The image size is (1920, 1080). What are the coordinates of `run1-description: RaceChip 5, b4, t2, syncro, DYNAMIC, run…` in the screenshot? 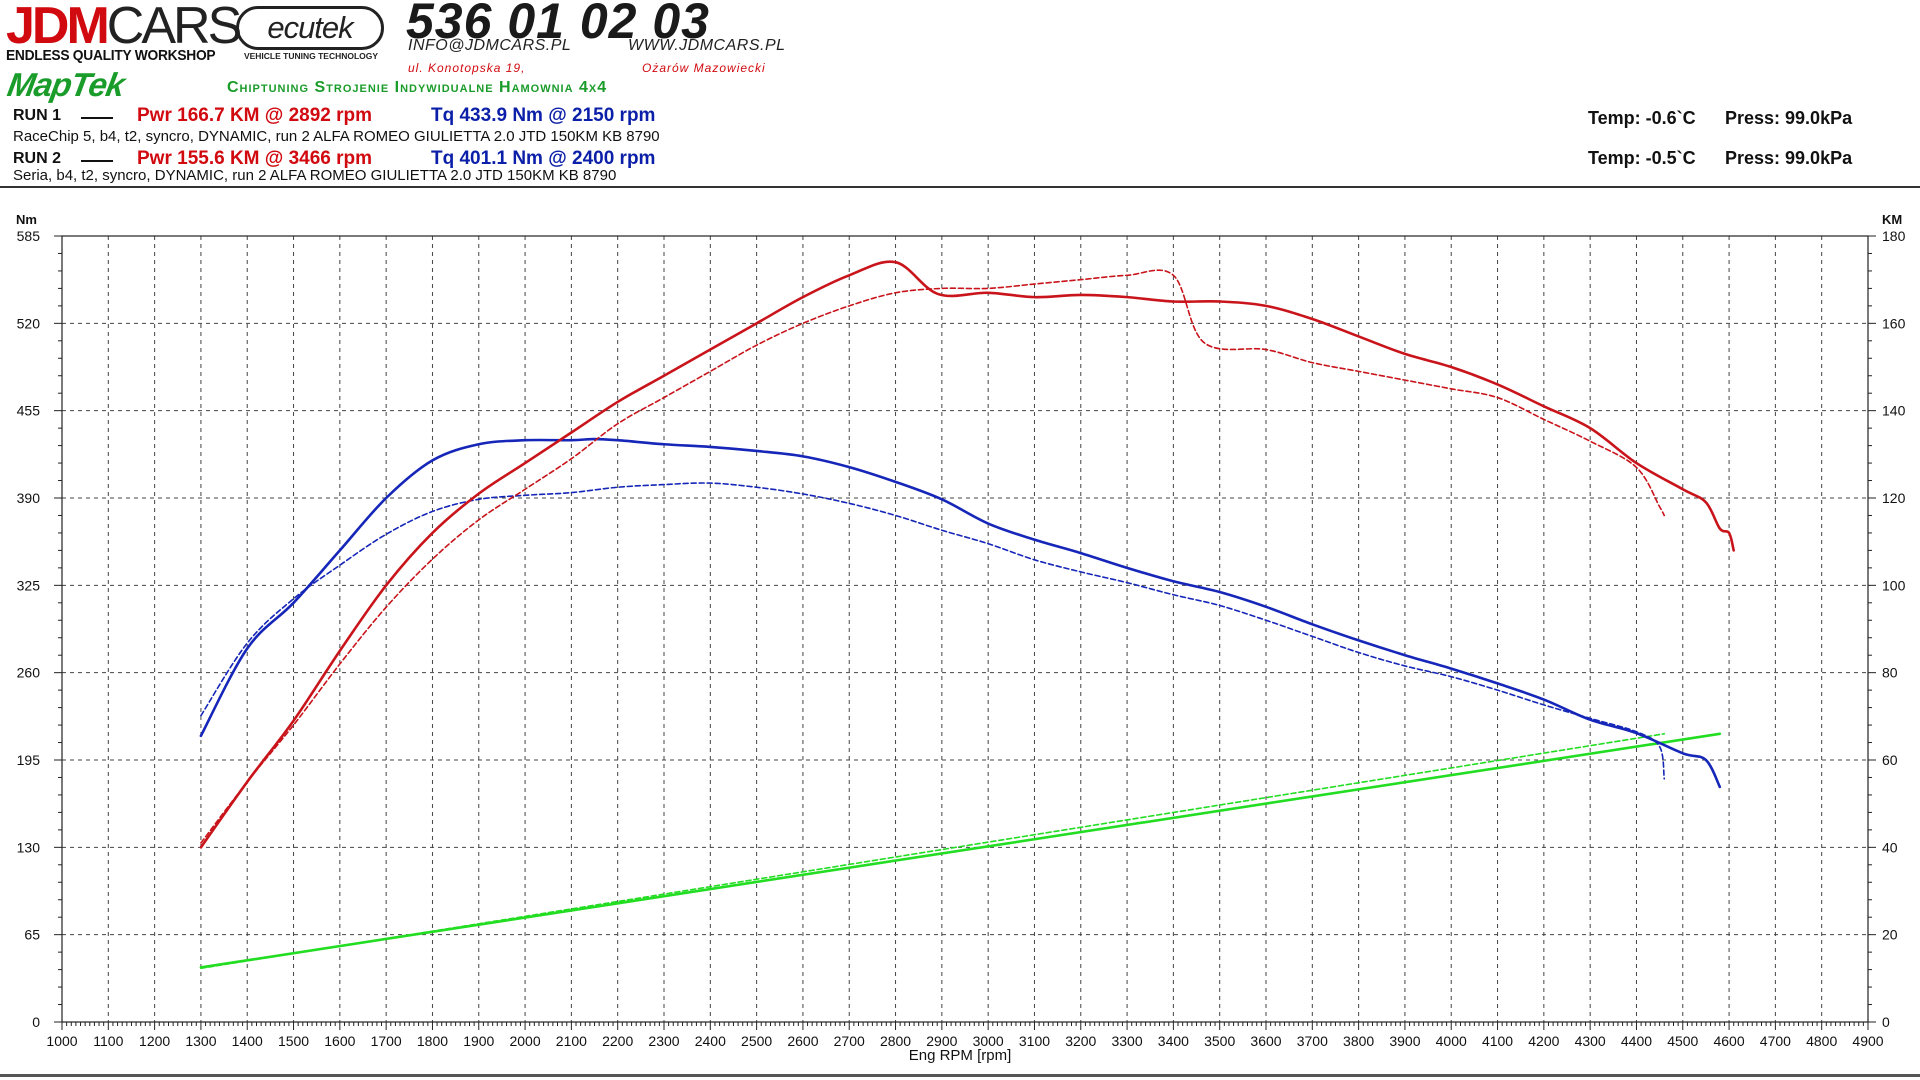 It's located at (336, 136).